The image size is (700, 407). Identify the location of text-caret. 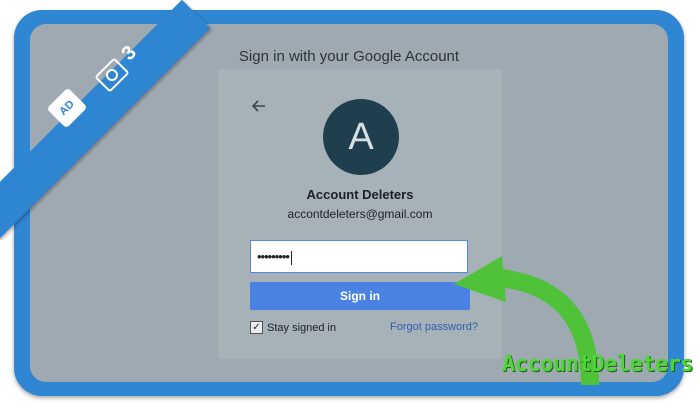
(291, 257).